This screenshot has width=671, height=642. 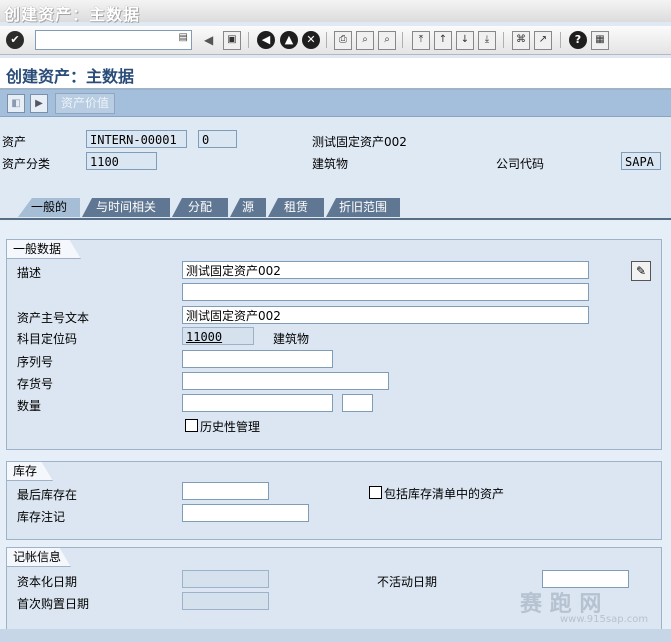 I want to click on history-label: 历史性管理, so click(x=230, y=427).